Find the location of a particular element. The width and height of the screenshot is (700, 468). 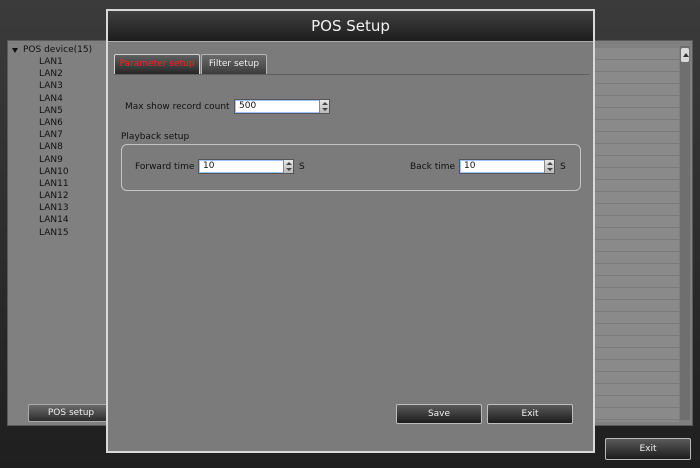

max-record-count-value: 500 is located at coordinates (248, 106).